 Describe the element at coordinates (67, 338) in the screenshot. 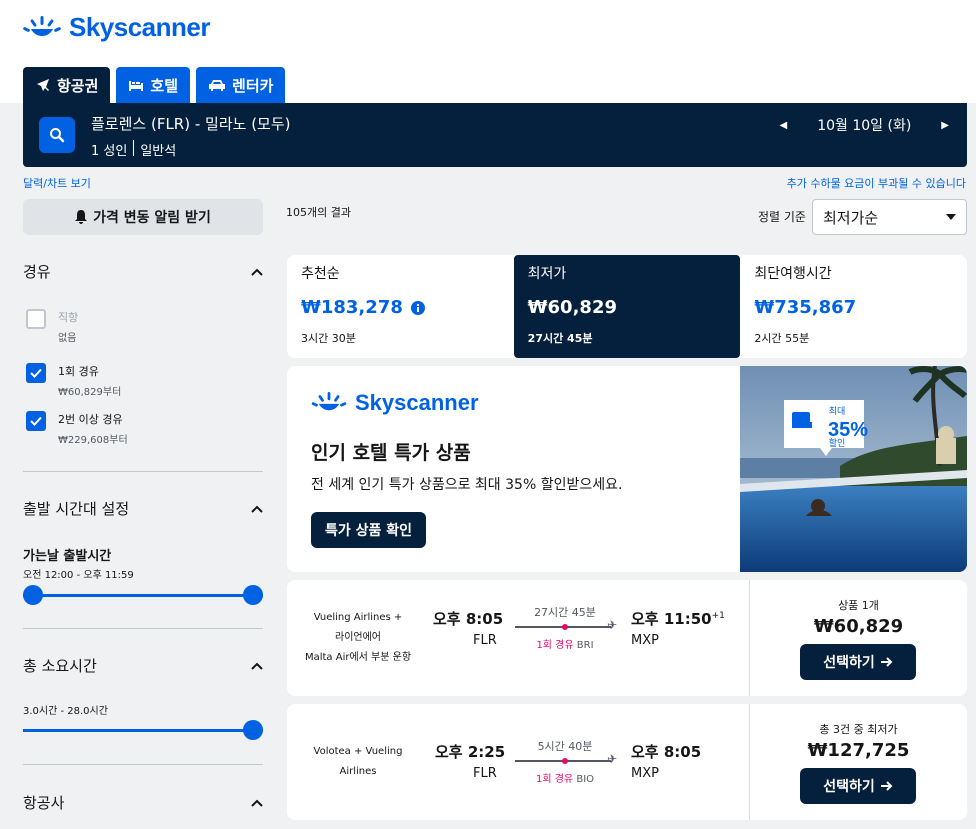

I see `direct-sub: 없음` at that location.